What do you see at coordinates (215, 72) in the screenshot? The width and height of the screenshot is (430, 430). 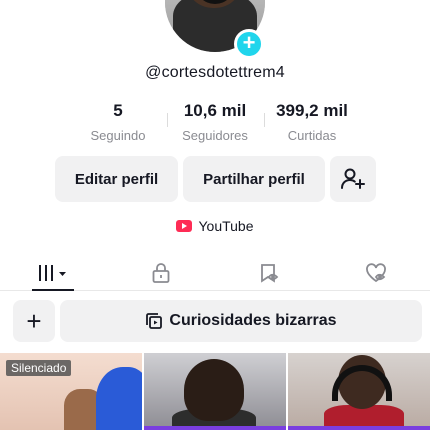 I see `username: @cortesdotettrem4` at bounding box center [215, 72].